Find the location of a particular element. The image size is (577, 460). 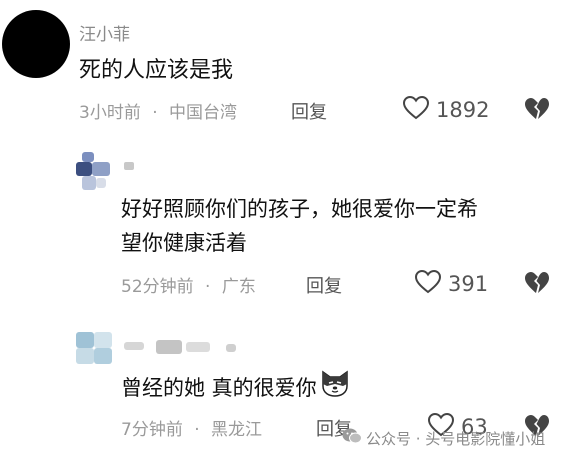

dog-face-emoji-icon is located at coordinates (335, 388).